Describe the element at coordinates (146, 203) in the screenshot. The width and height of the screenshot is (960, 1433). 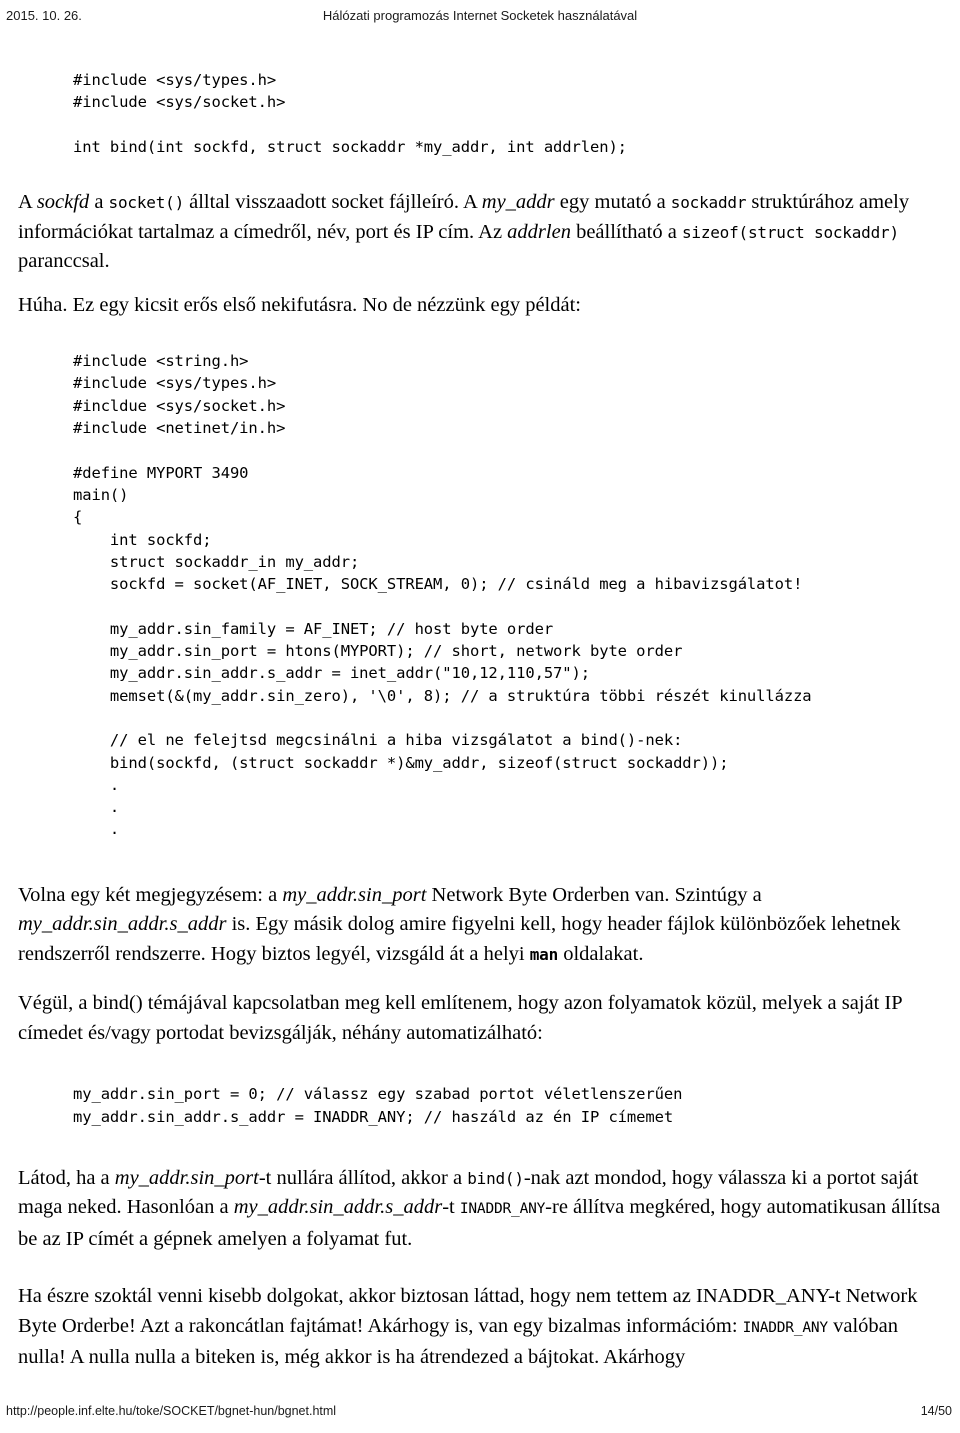
I see `code-socket-call: socket()` at that location.